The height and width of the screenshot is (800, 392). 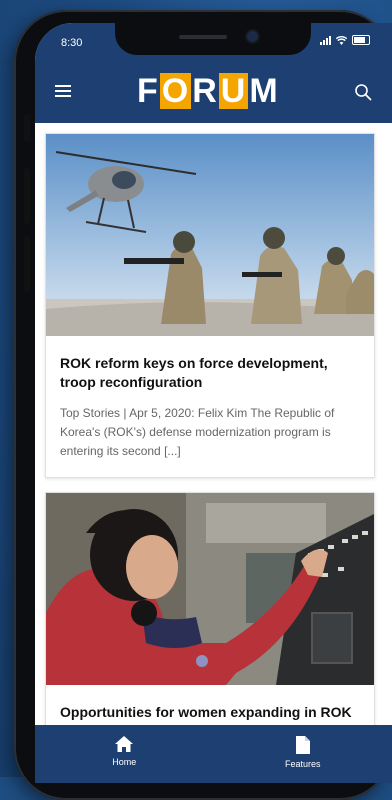 What do you see at coordinates (175, 91) in the screenshot?
I see `logo-letter: O` at bounding box center [175, 91].